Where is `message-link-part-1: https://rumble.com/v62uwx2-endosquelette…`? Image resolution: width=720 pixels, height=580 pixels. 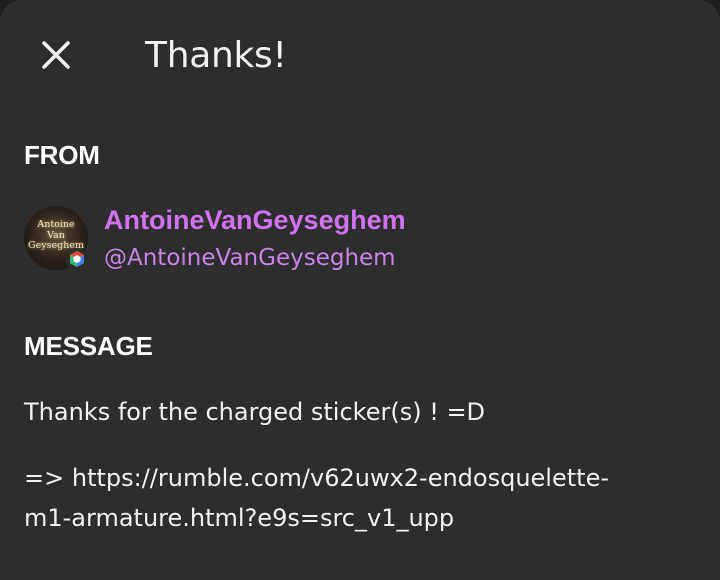
message-link-part-1: https://rumble.com/v62uwx2-endosquelette… is located at coordinates (340, 478).